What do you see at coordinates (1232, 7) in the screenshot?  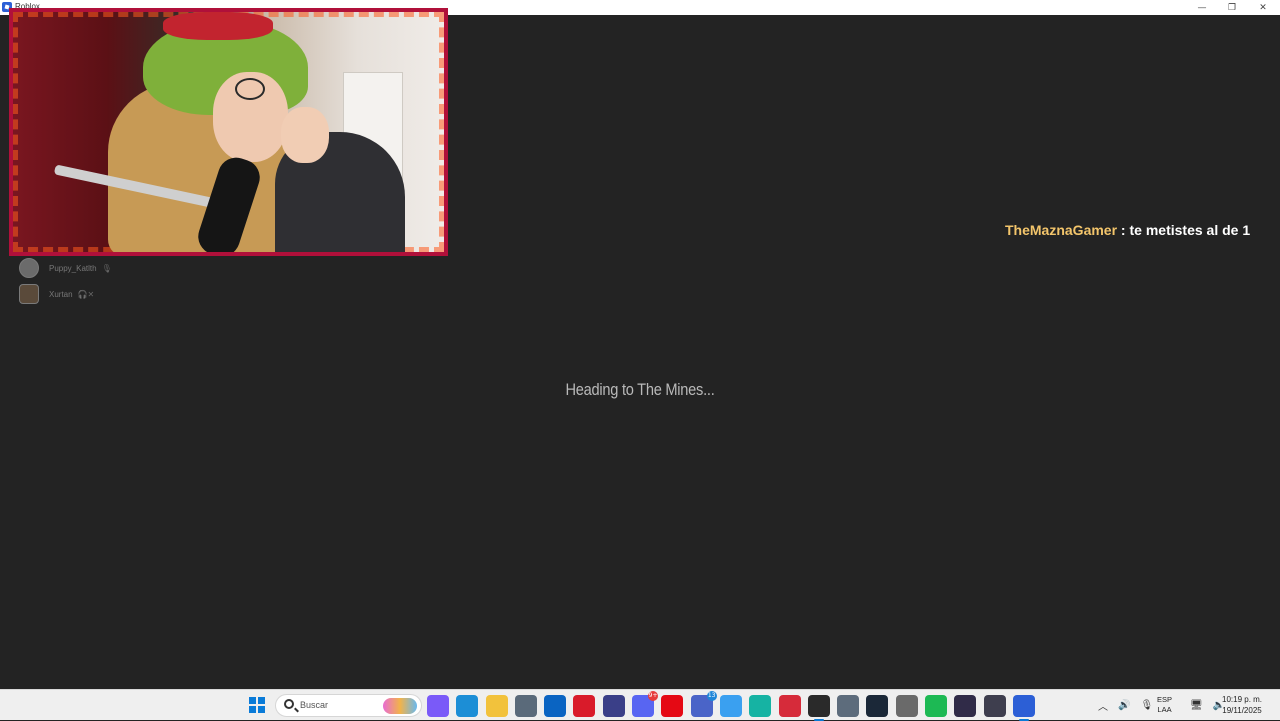 I see `maximize-button: ❐` at bounding box center [1232, 7].